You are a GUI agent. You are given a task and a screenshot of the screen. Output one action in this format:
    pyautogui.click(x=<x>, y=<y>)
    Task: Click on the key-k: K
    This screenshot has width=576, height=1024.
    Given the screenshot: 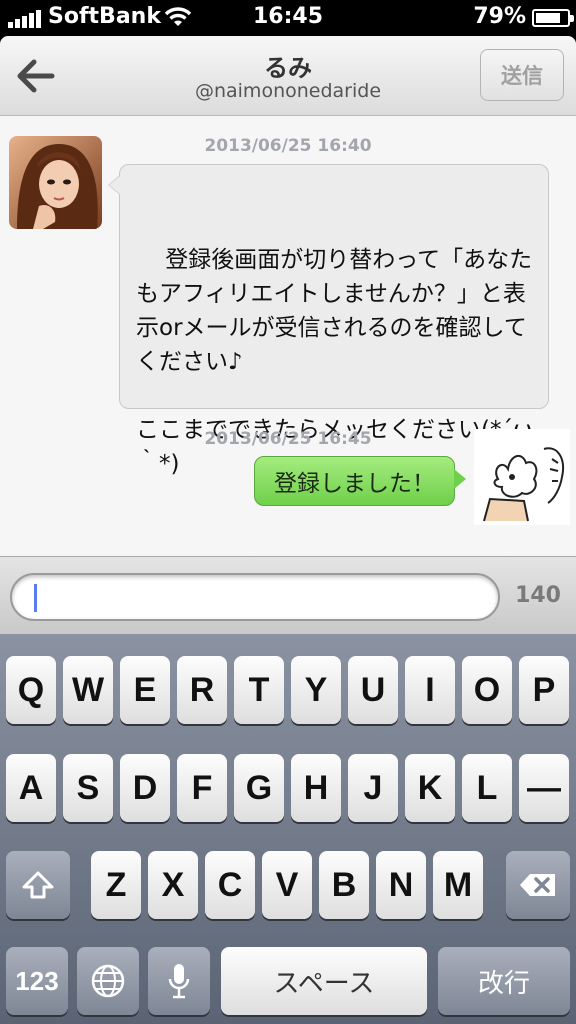 What is the action you would take?
    pyautogui.click(x=430, y=788)
    